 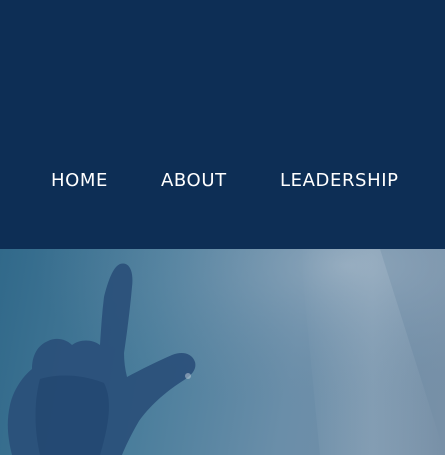 What do you see at coordinates (194, 181) in the screenshot?
I see `nav-link-about: ABOUT` at bounding box center [194, 181].